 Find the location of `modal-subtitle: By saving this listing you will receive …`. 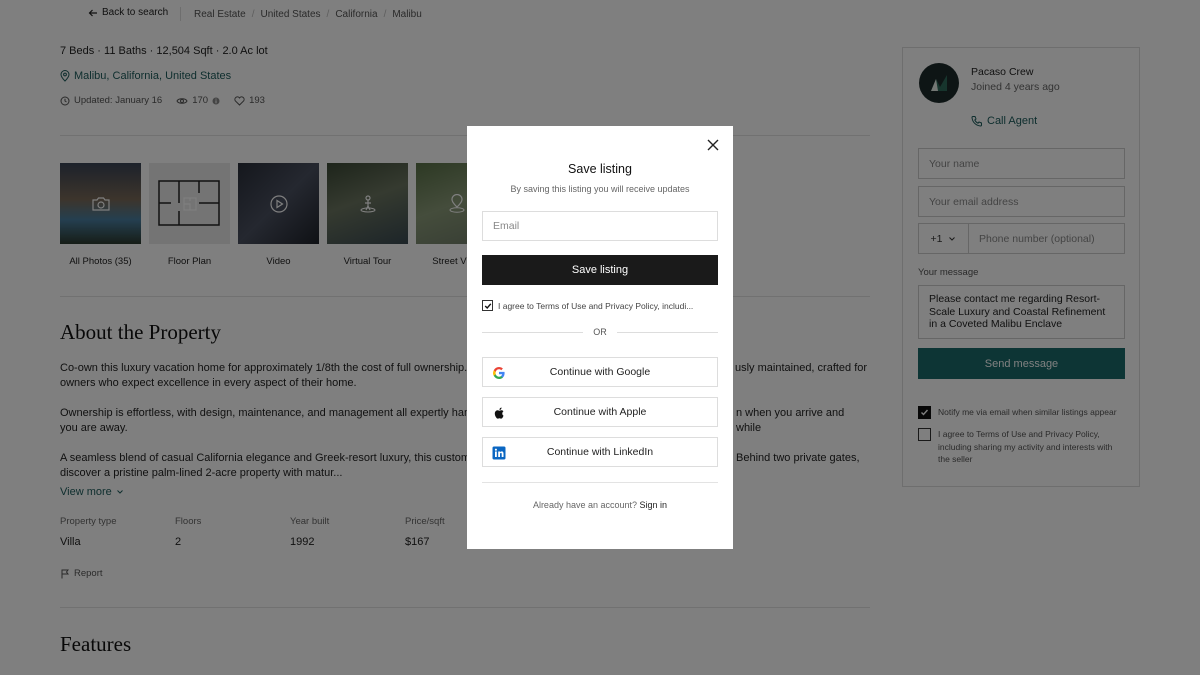

modal-subtitle: By saving this listing you will receive … is located at coordinates (600, 189).